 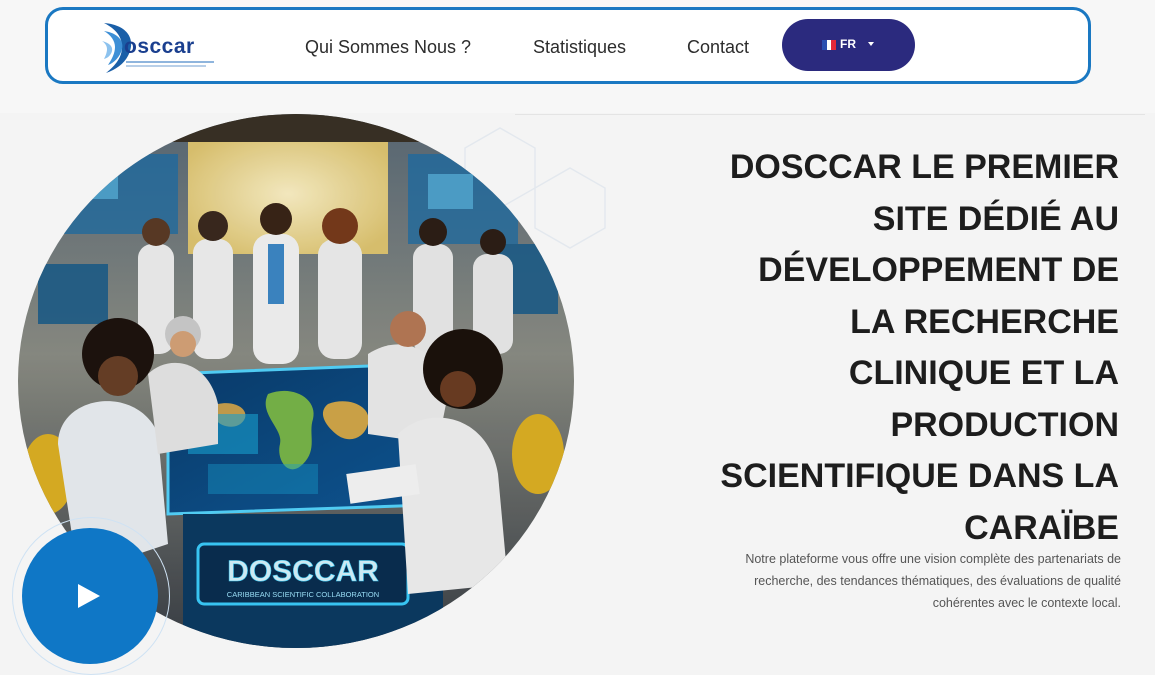 I want to click on logo: osccar, so click(x=165, y=47).